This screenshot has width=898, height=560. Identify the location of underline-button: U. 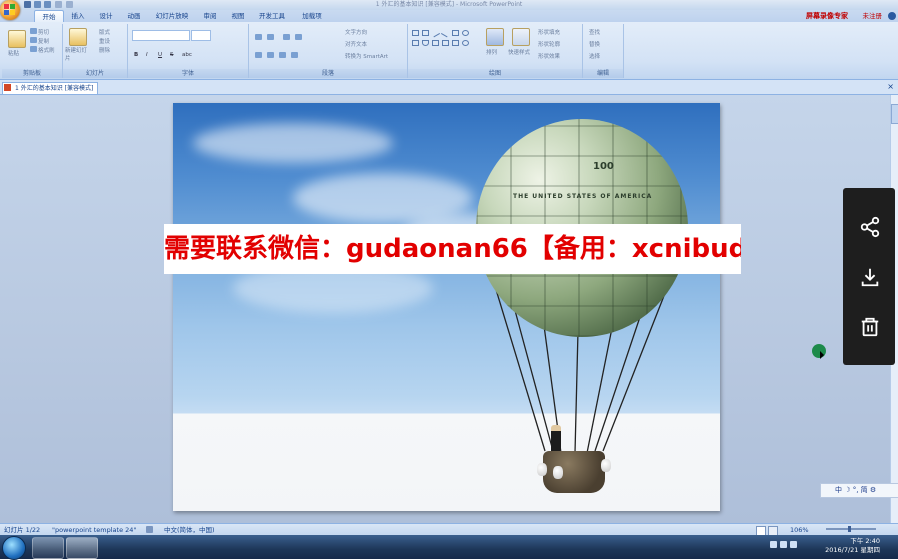
(160, 55).